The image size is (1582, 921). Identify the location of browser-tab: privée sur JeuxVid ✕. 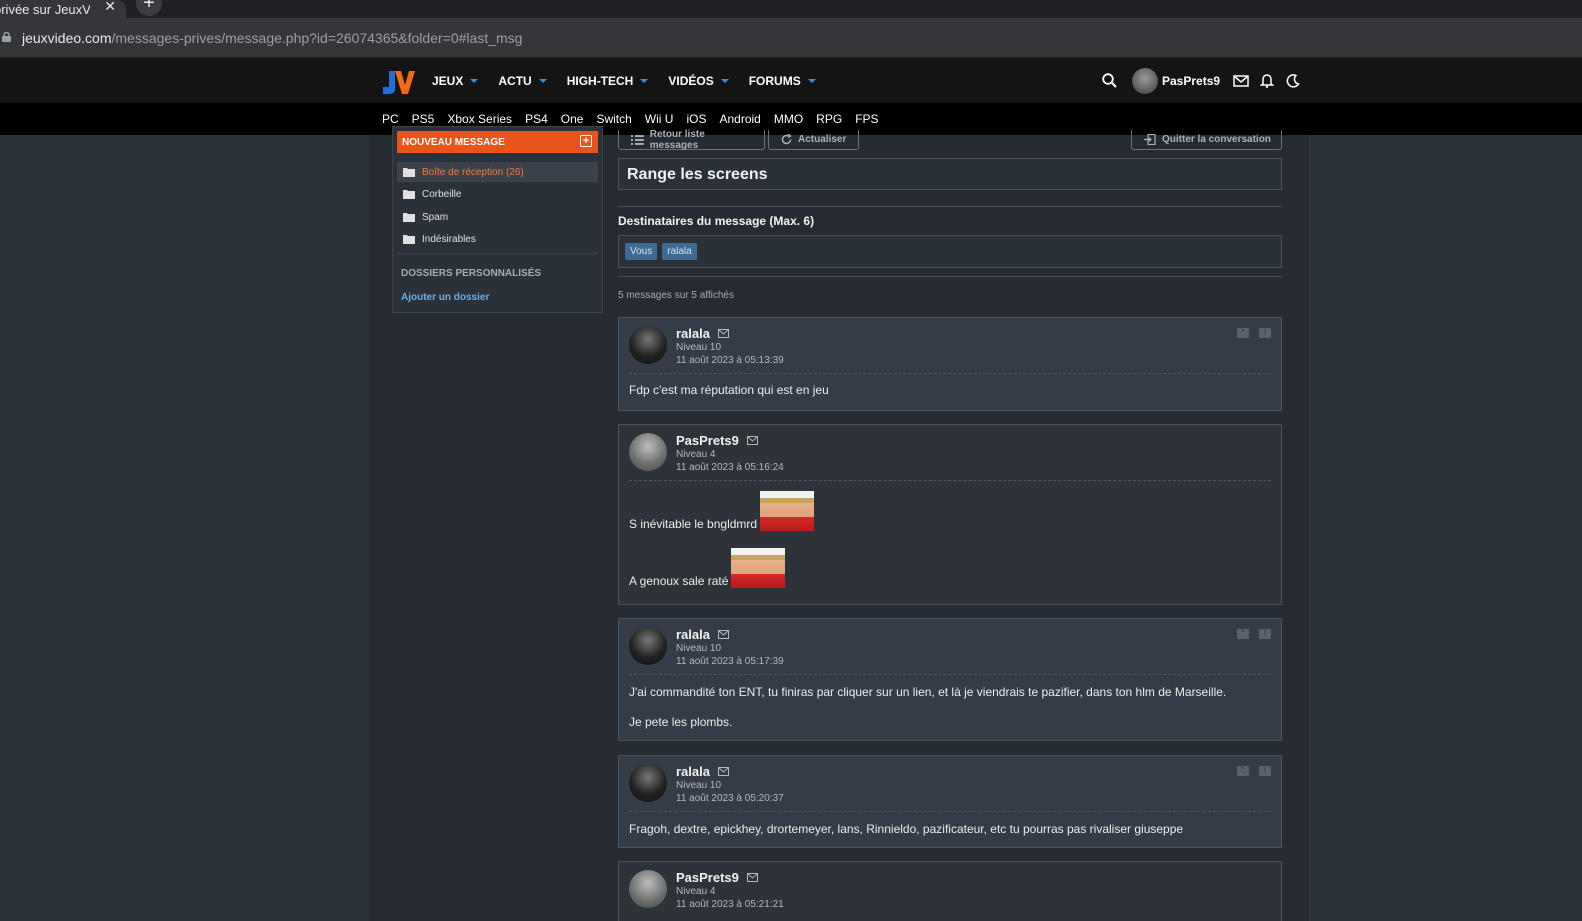
(63, 9).